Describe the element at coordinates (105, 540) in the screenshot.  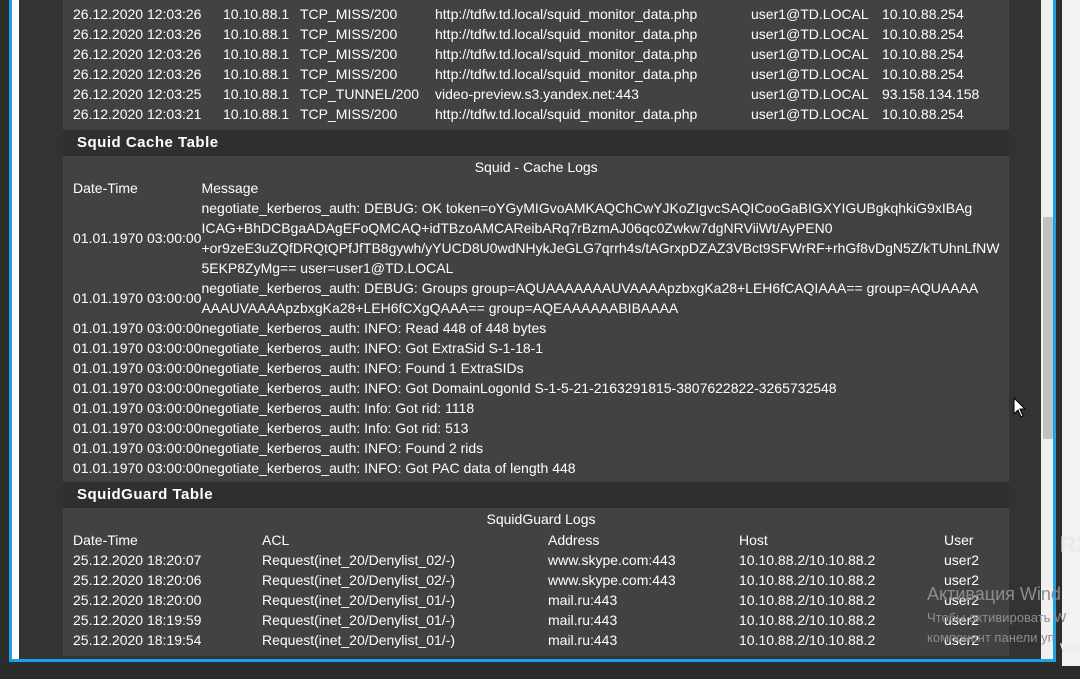
I see `guard-col-datetime: Date-Time` at that location.